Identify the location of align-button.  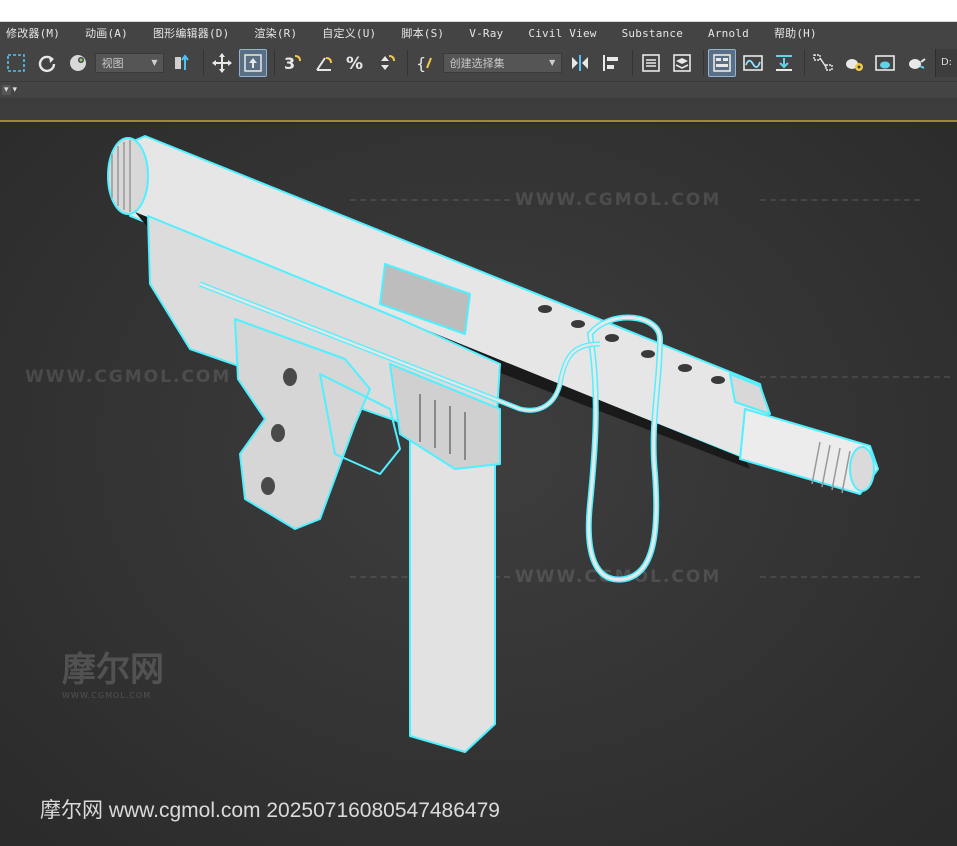
(611, 63).